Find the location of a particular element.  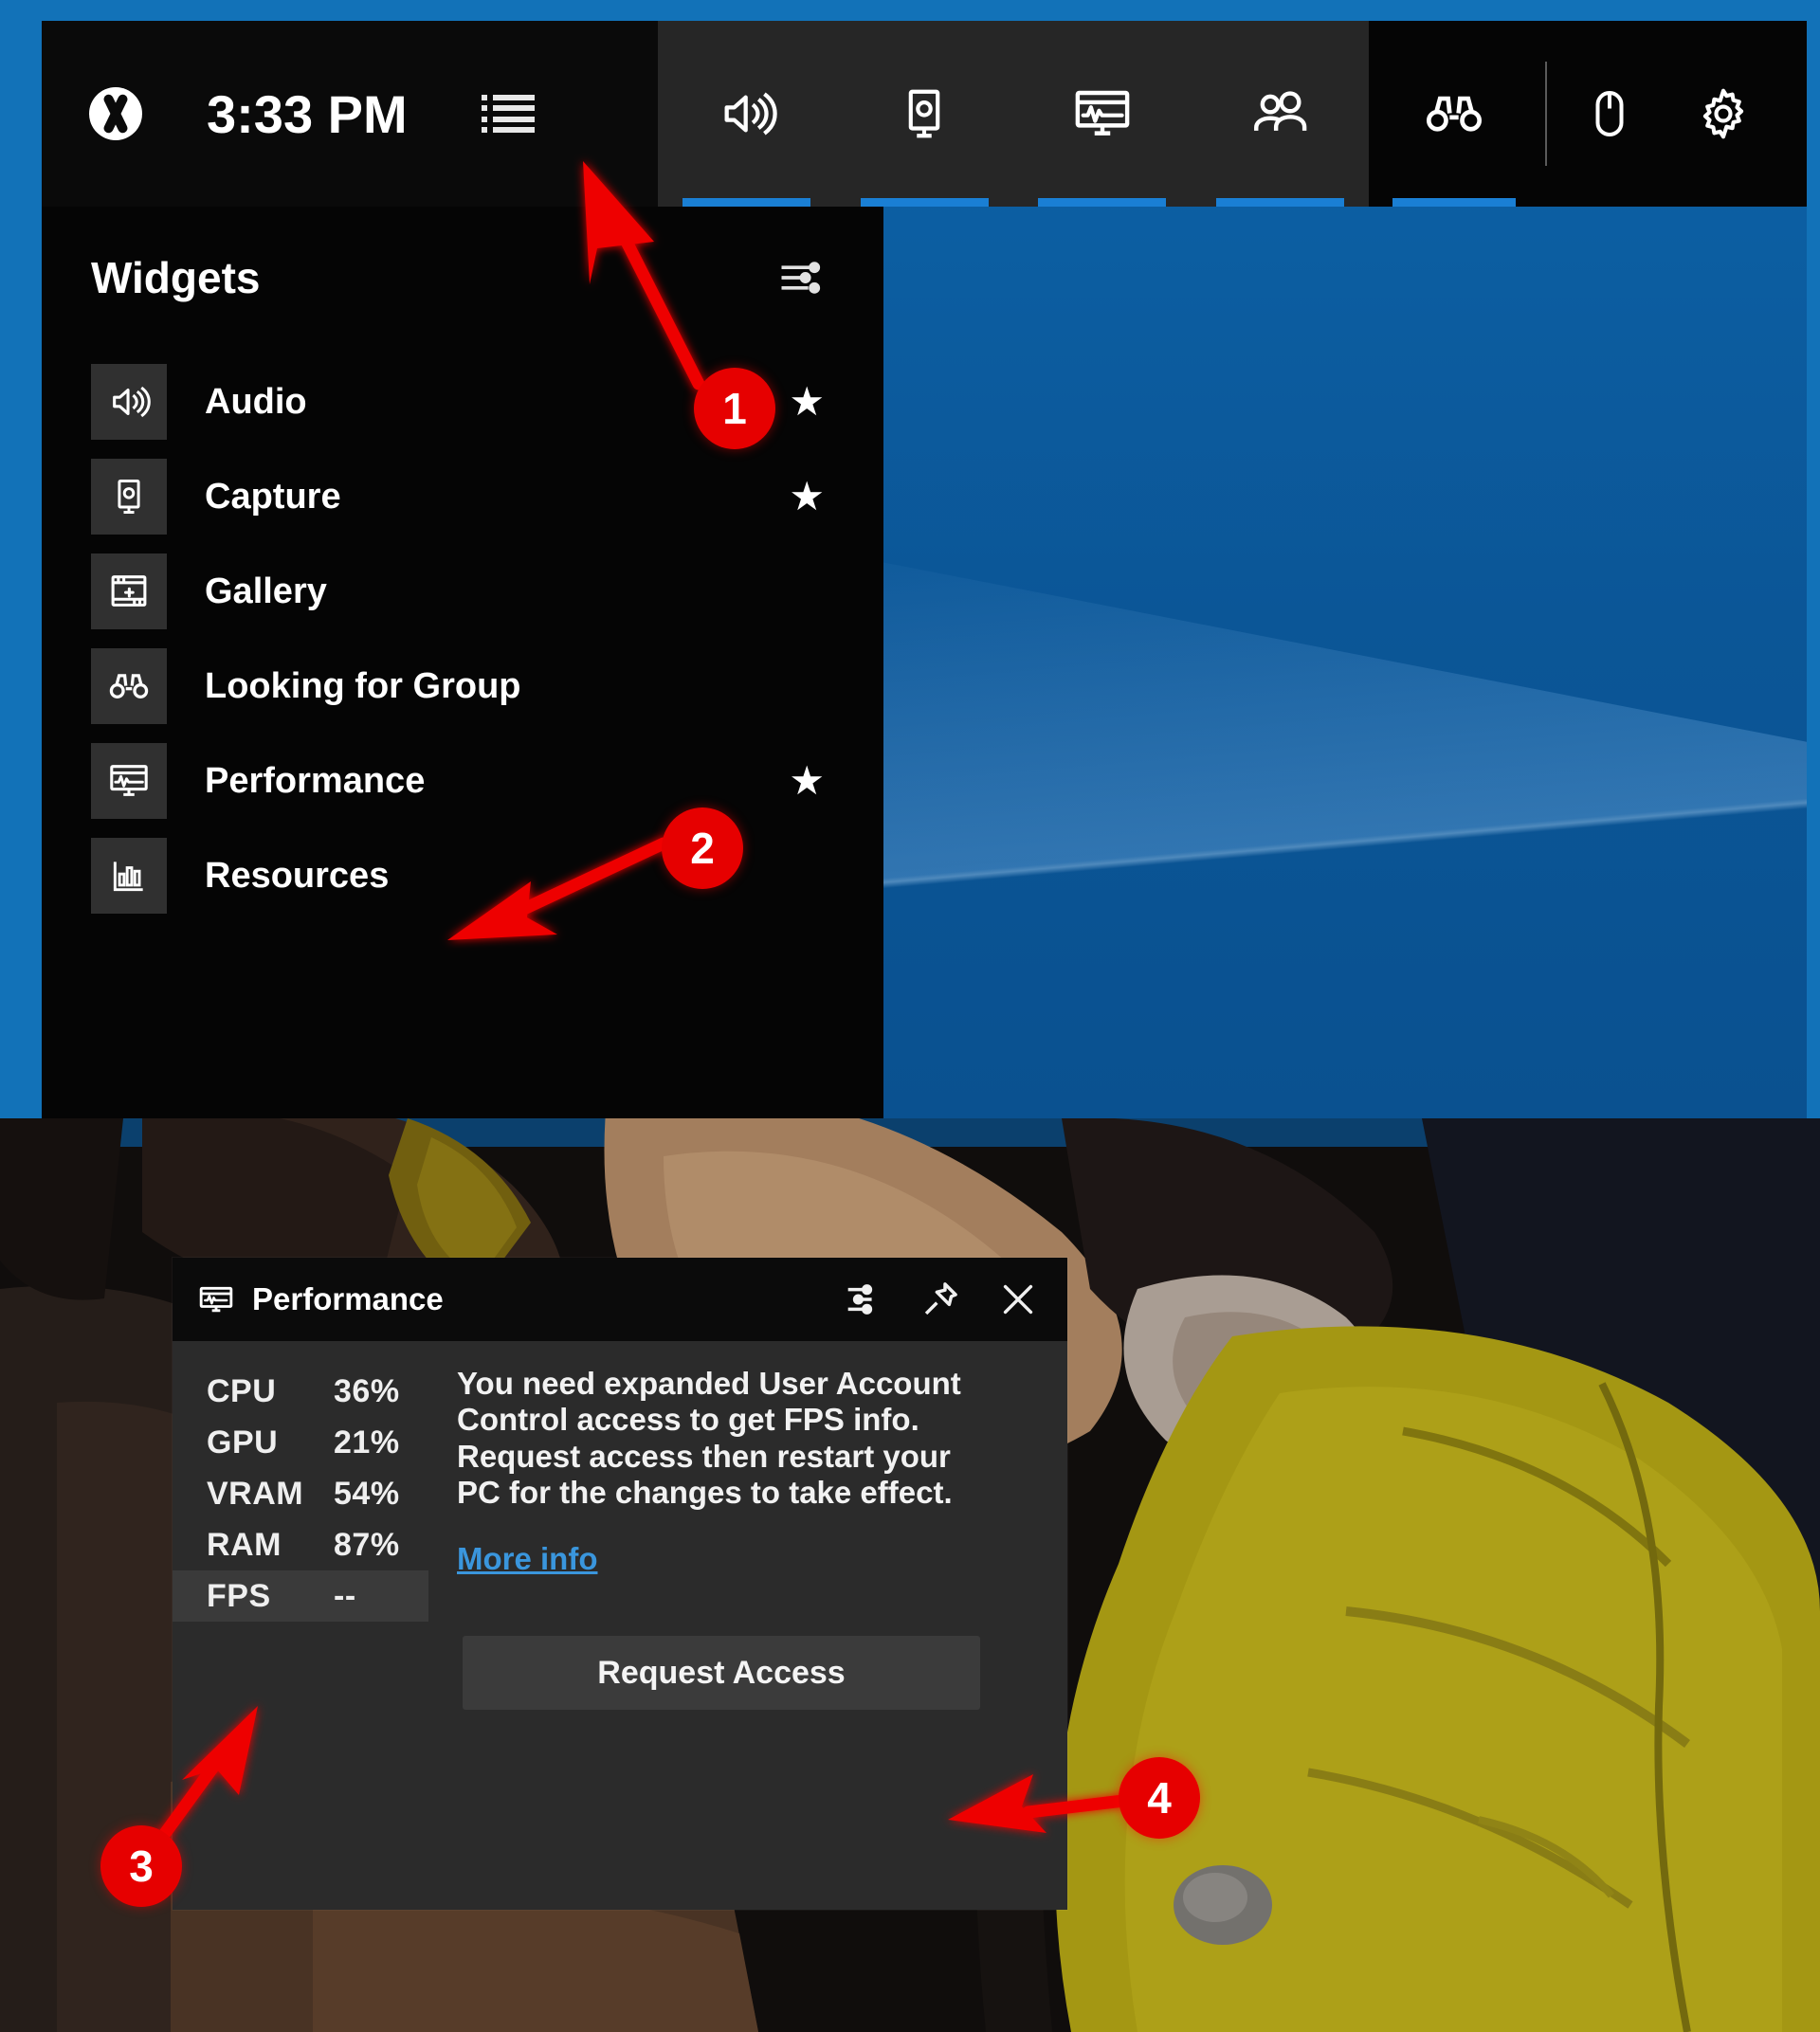

settings-button is located at coordinates (1723, 114).